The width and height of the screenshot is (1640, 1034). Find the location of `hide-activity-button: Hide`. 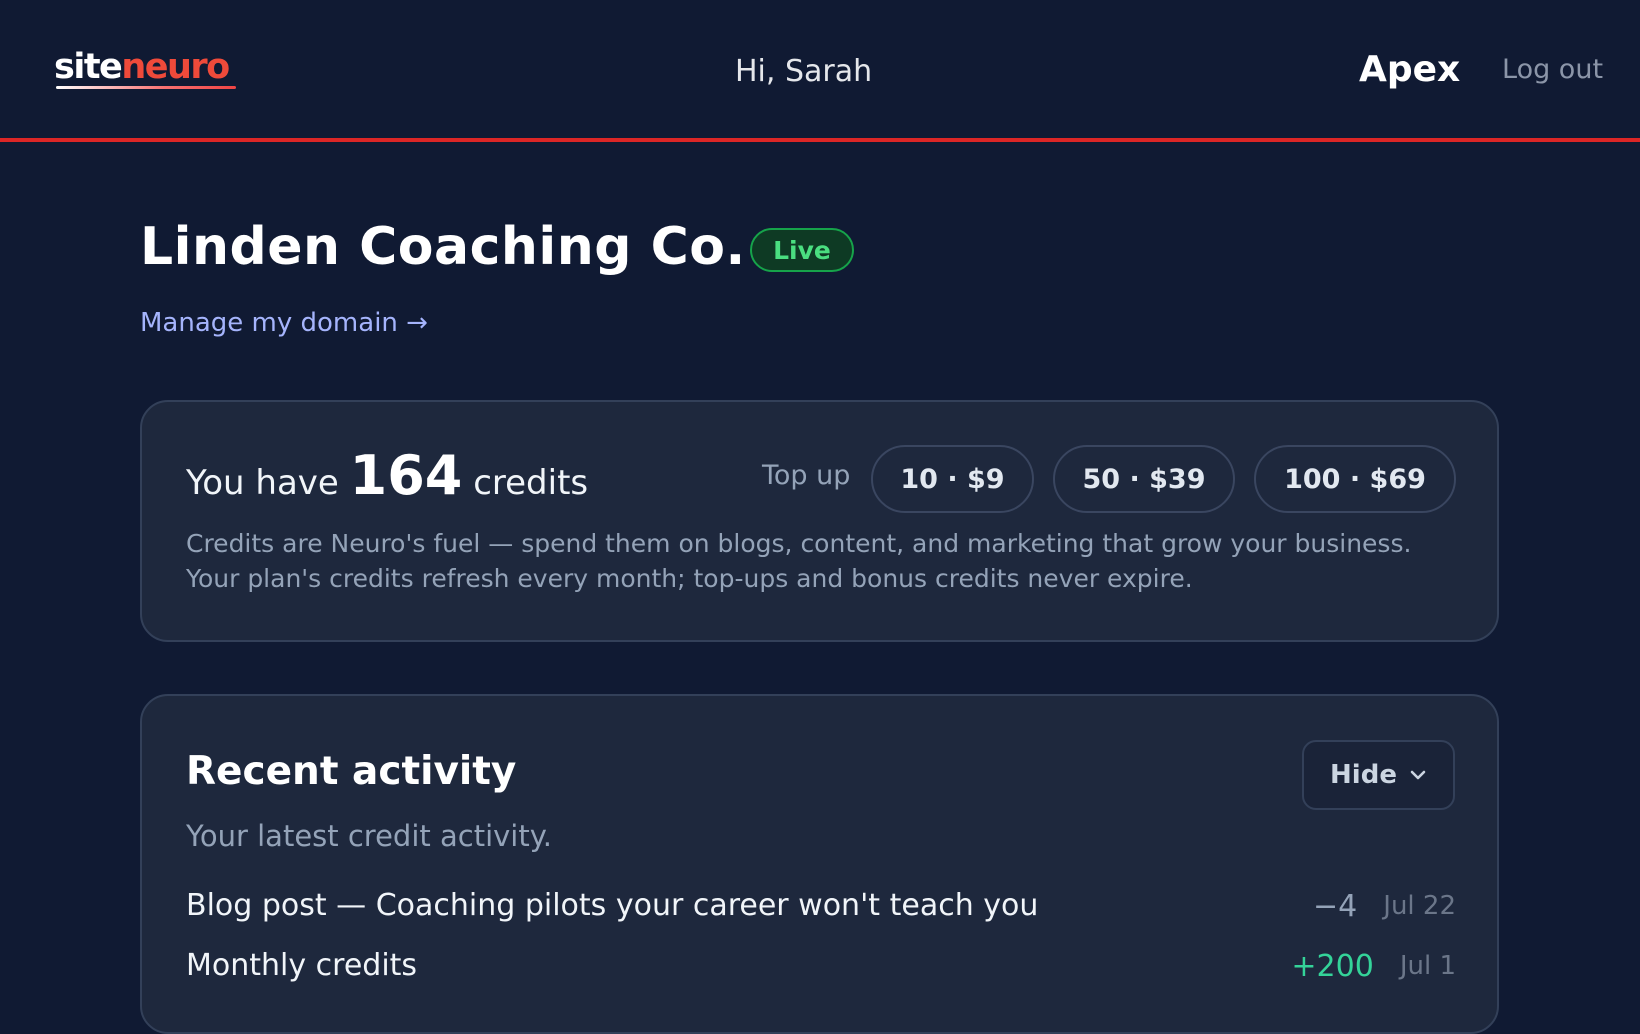

hide-activity-button: Hide is located at coordinates (1378, 775).